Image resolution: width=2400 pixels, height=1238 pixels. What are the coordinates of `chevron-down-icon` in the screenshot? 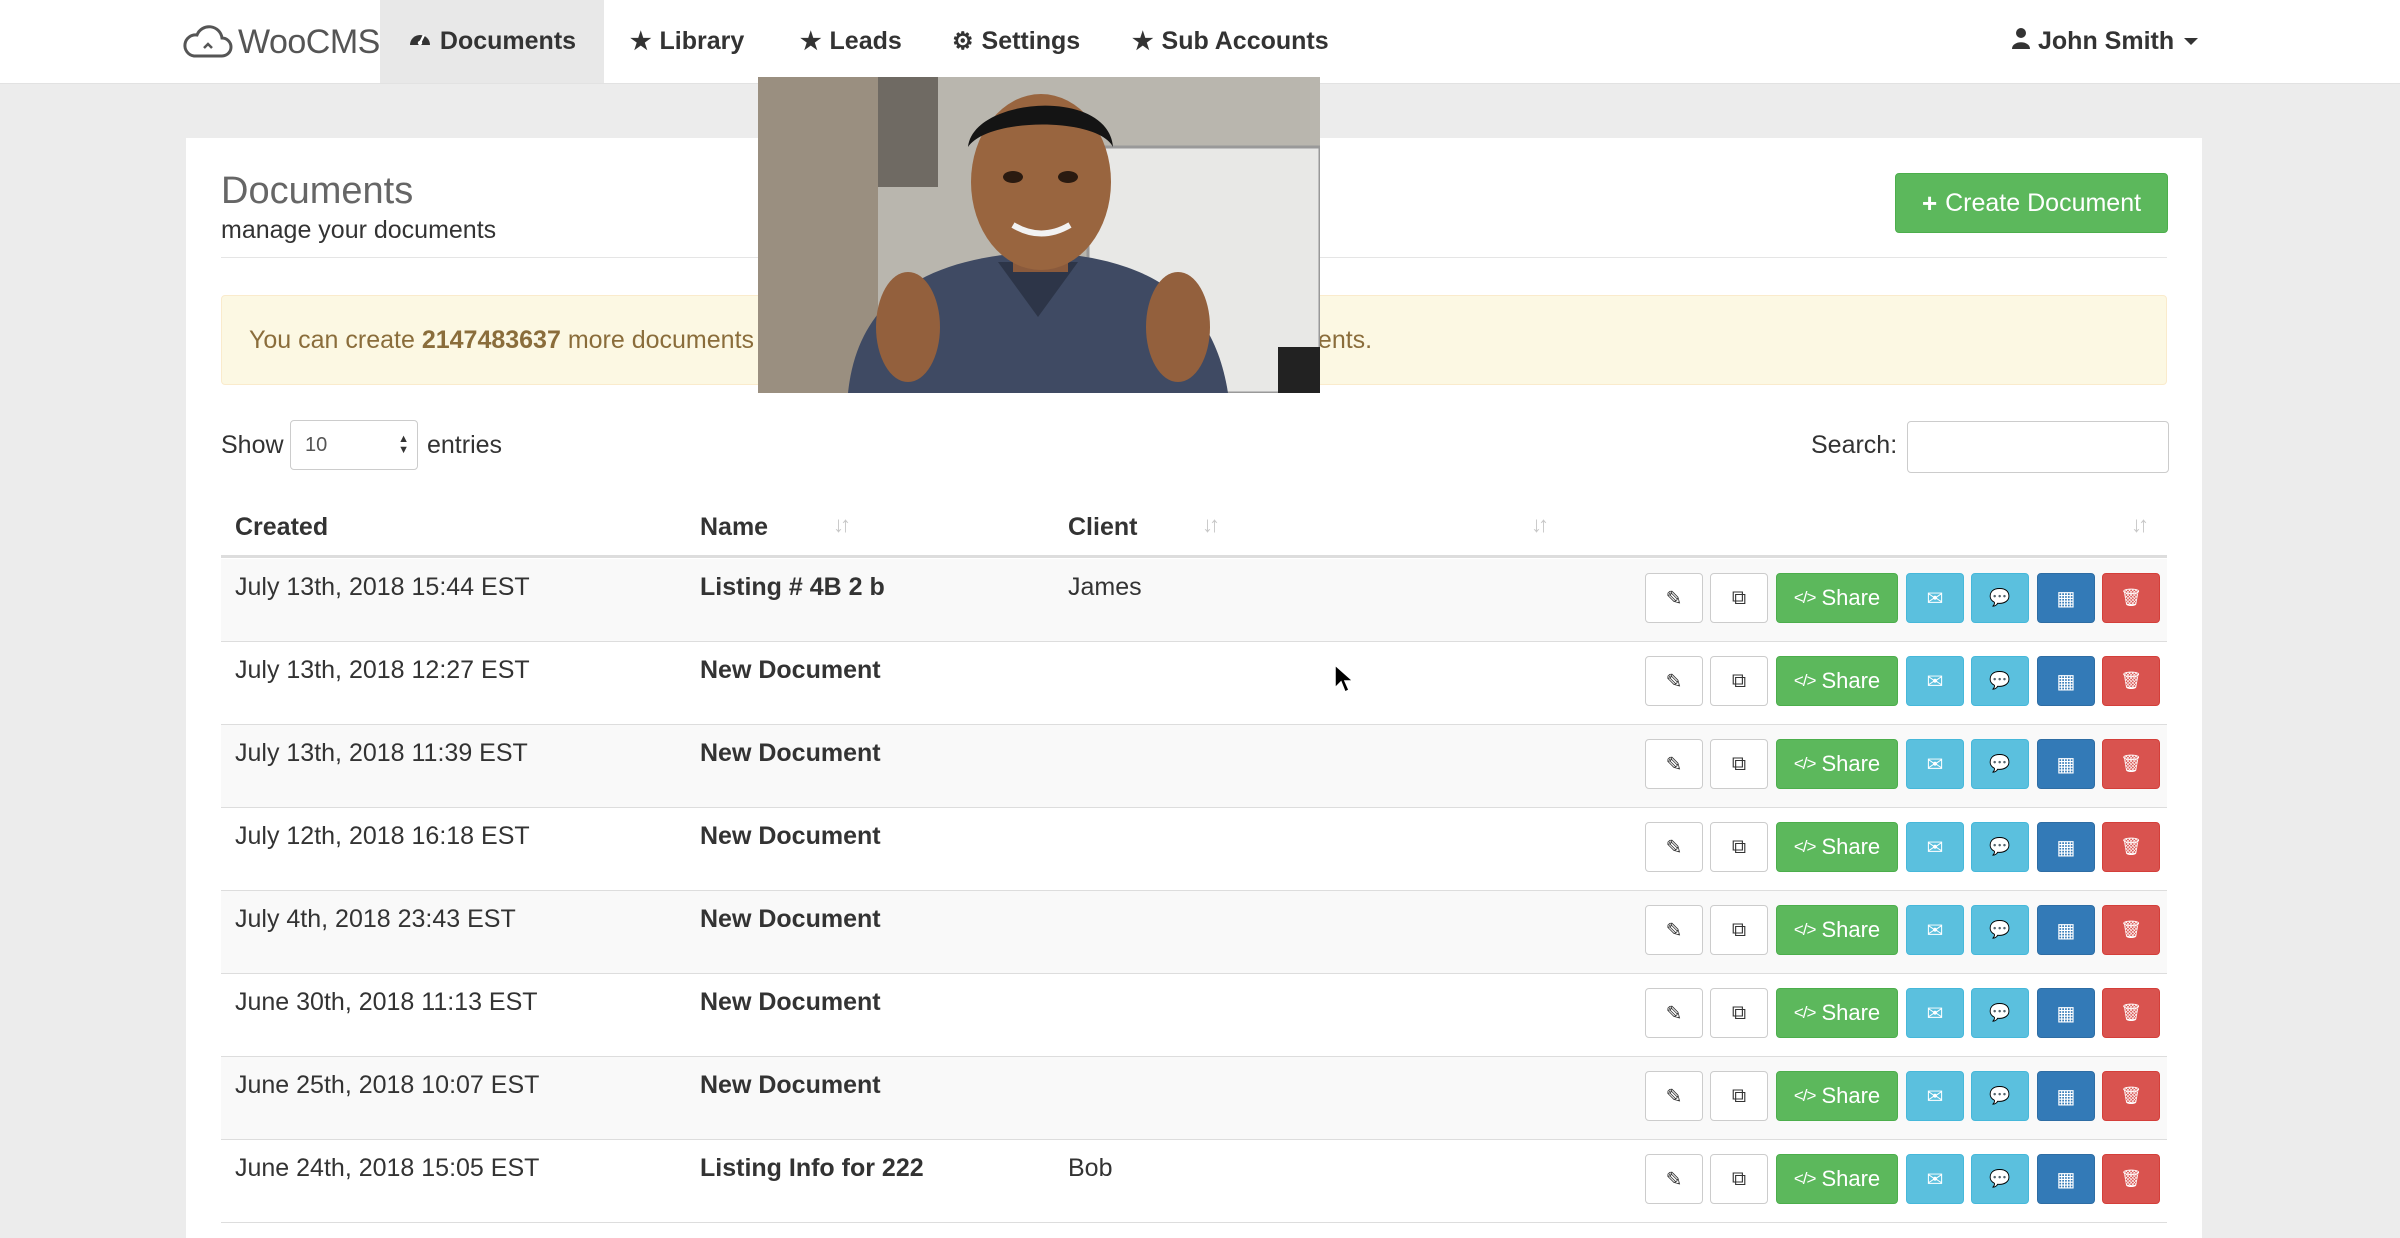 It's located at (2191, 41).